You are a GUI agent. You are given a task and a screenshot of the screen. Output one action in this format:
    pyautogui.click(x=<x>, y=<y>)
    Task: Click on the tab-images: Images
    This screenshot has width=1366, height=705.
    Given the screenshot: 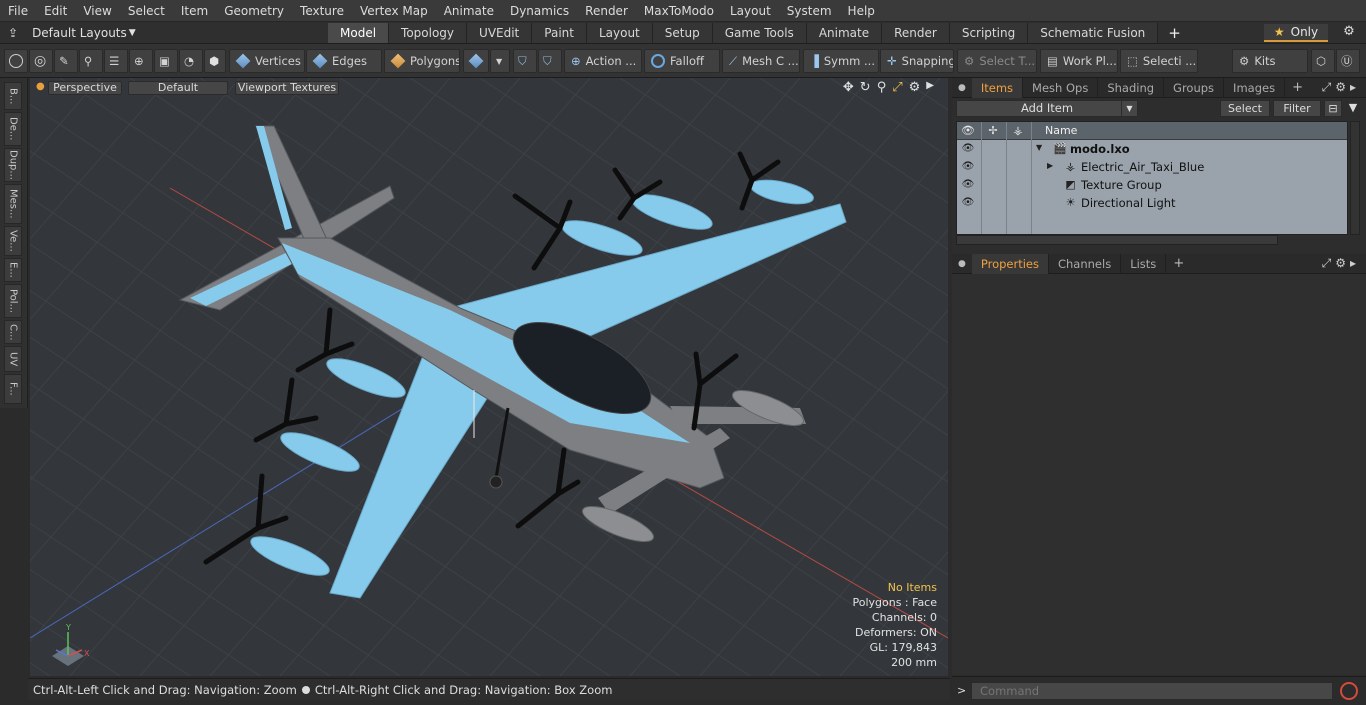 What is the action you would take?
    pyautogui.click(x=1255, y=87)
    